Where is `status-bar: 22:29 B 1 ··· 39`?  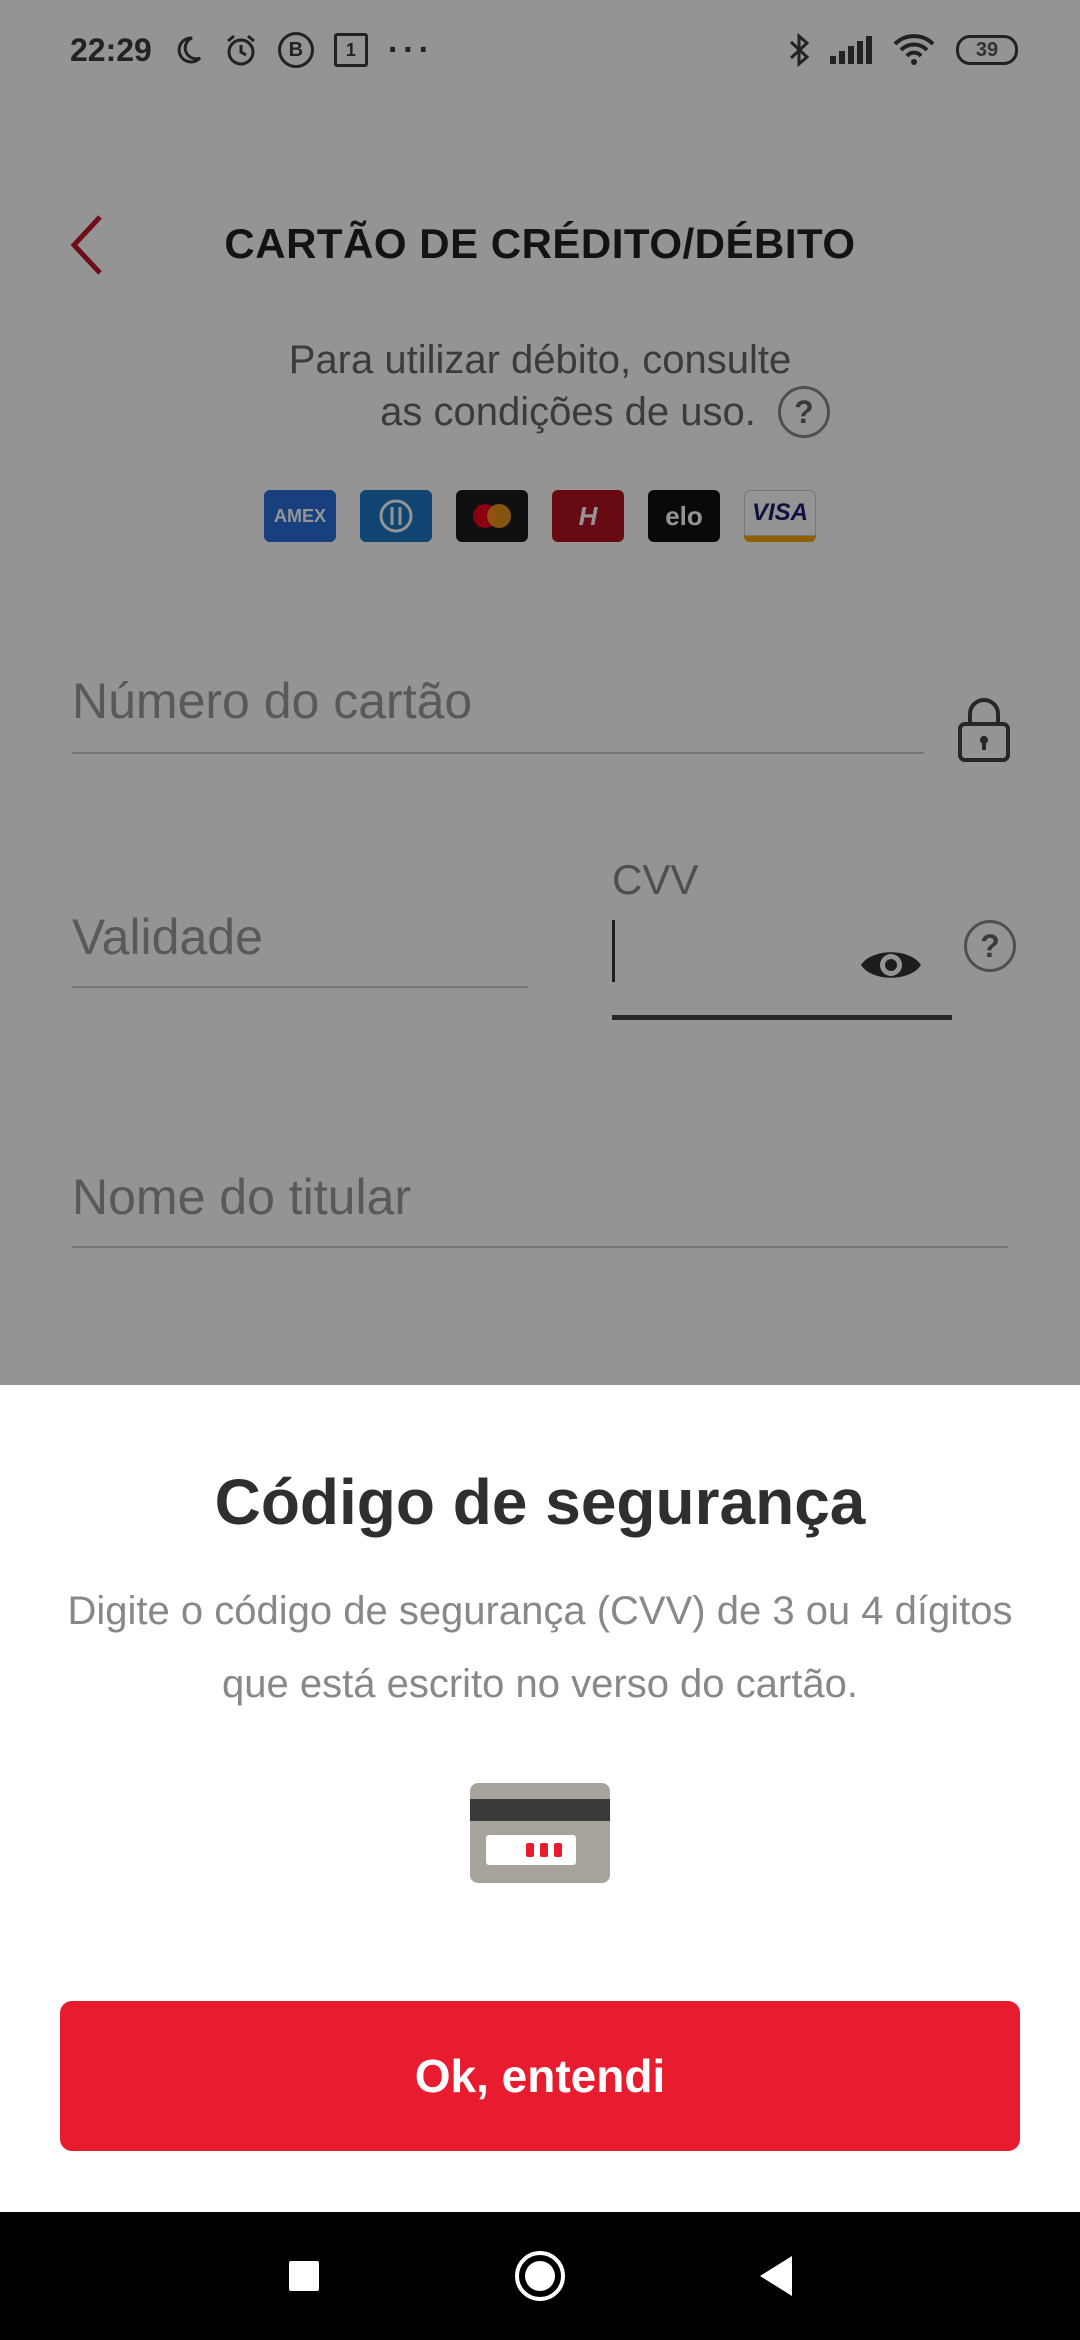
status-bar: 22:29 B 1 ··· 39 is located at coordinates (540, 50).